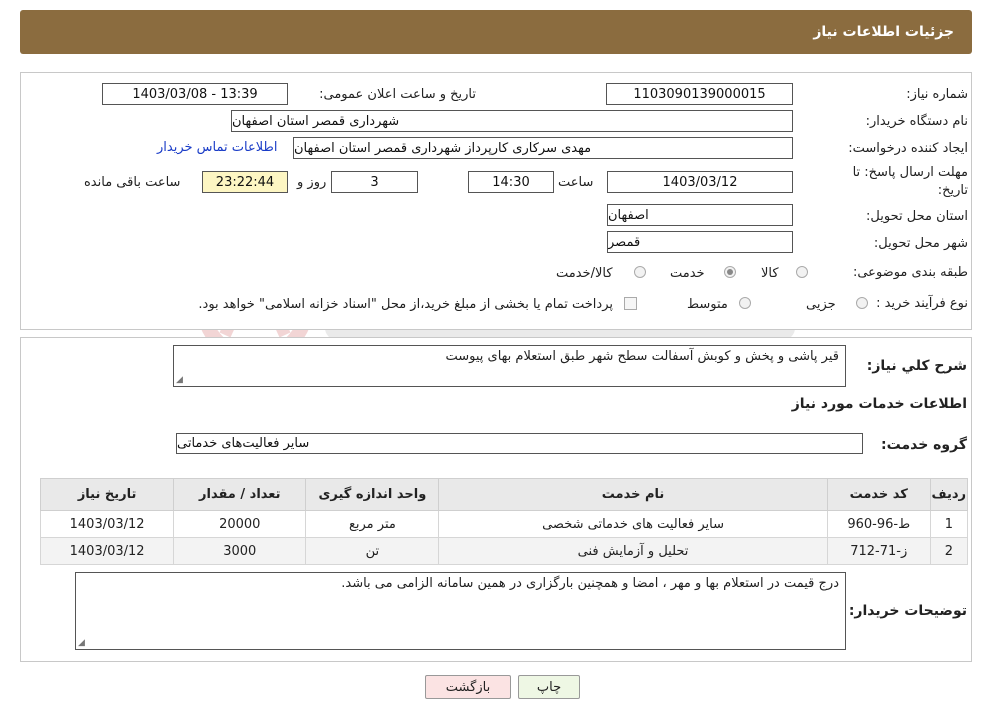  I want to click on cell-row-number: 1, so click(949, 524).